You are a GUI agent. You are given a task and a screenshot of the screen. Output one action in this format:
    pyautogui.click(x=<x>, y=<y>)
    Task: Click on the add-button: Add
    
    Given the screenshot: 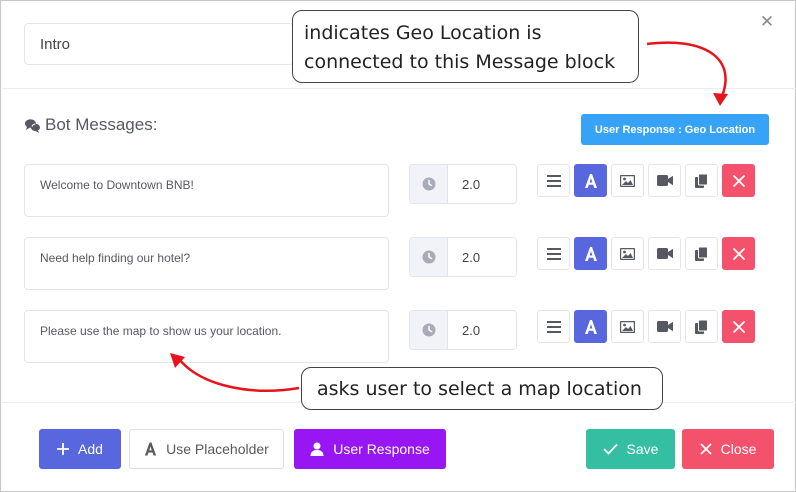 What is the action you would take?
    pyautogui.click(x=80, y=449)
    